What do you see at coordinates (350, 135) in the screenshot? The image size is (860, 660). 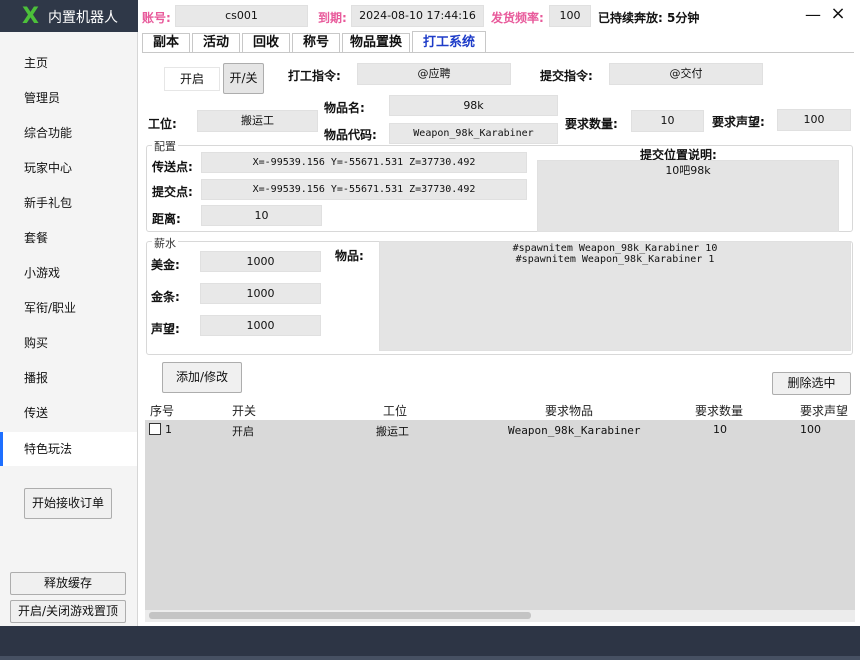 I see `item-code-label: 物品代码:` at bounding box center [350, 135].